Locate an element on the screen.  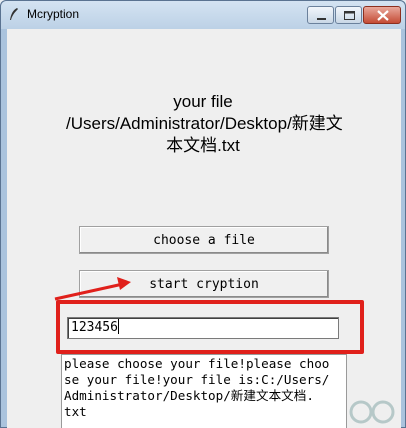
file-label-filename: 本文档.txt is located at coordinates (203, 145).